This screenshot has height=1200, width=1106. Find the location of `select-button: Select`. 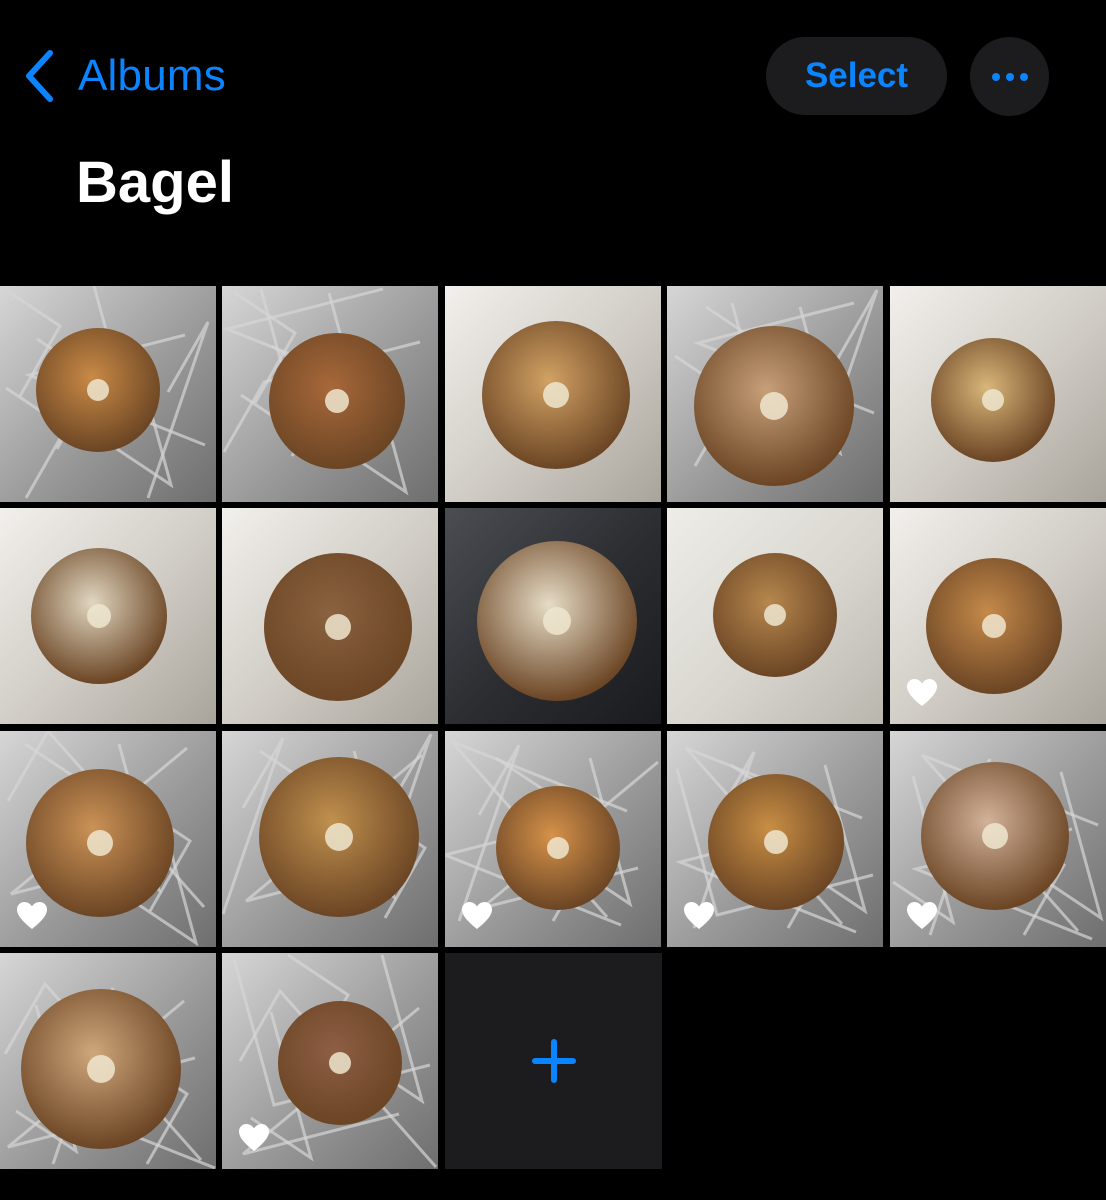

select-button: Select is located at coordinates (856, 76).